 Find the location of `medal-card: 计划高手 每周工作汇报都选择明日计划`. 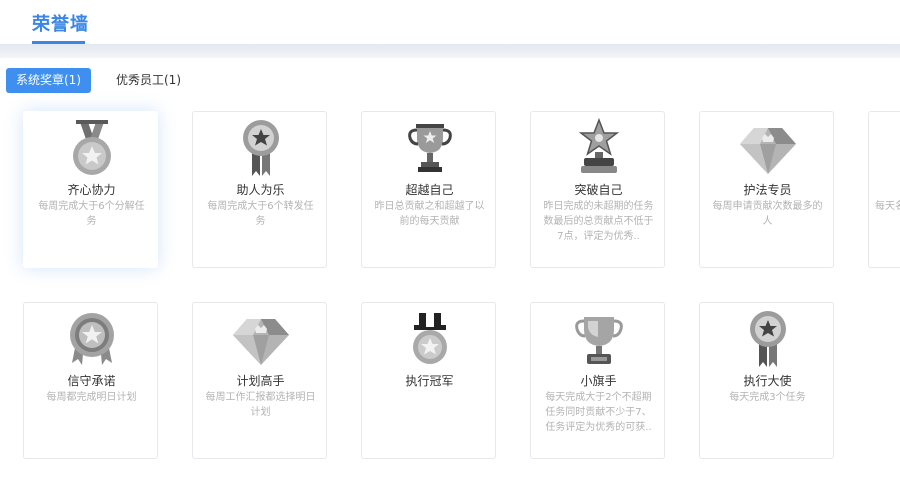

medal-card: 计划高手 每周工作汇报都选择明日计划 is located at coordinates (259, 380).